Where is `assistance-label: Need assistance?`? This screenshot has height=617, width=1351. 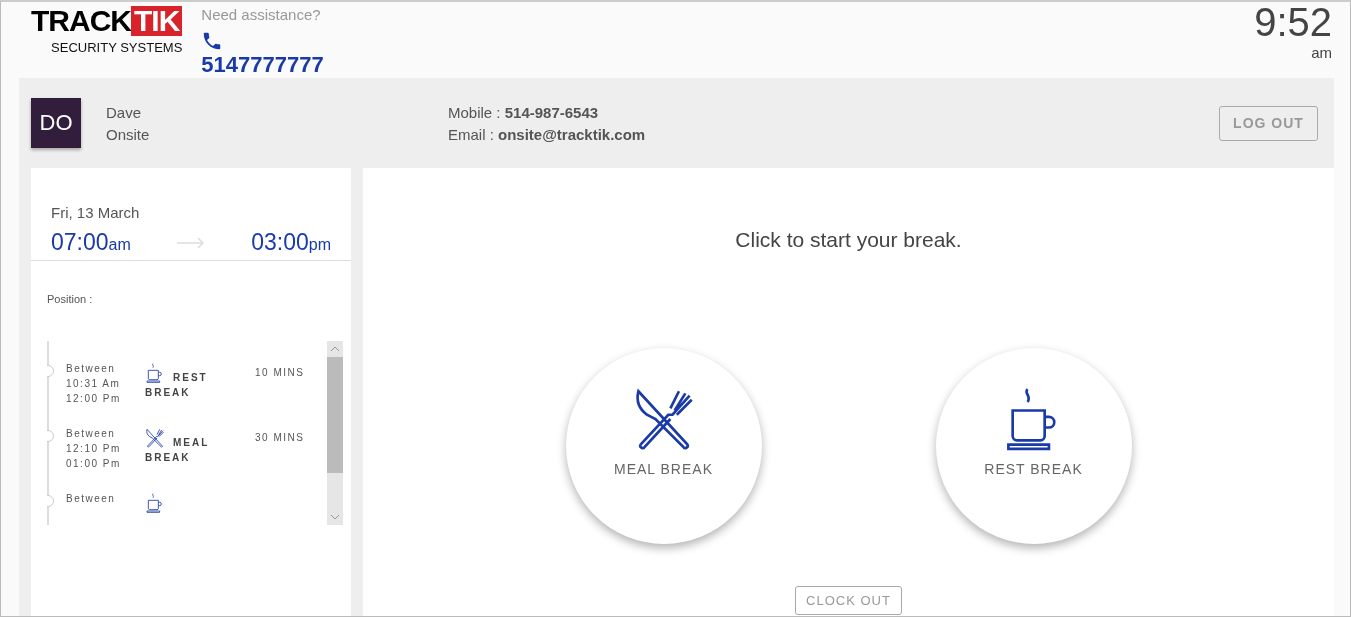
assistance-label: Need assistance? is located at coordinates (261, 14).